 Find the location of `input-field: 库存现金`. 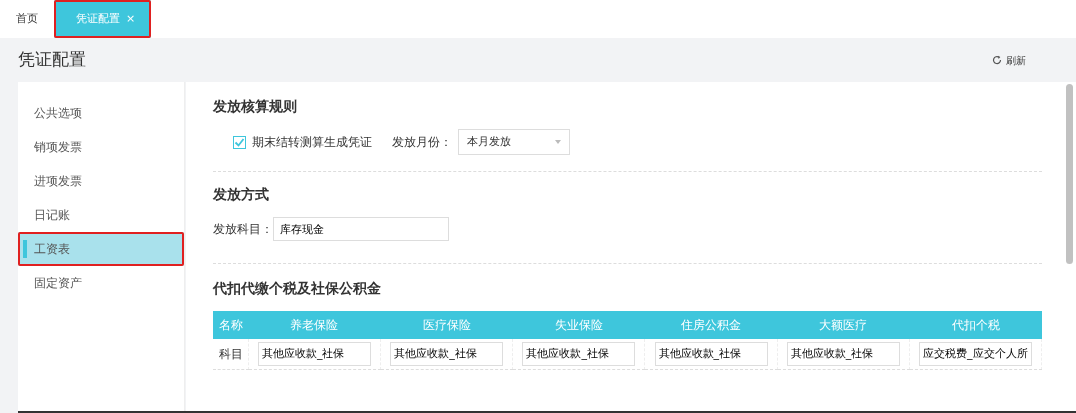

input-field: 库存现金 is located at coordinates (361, 229).